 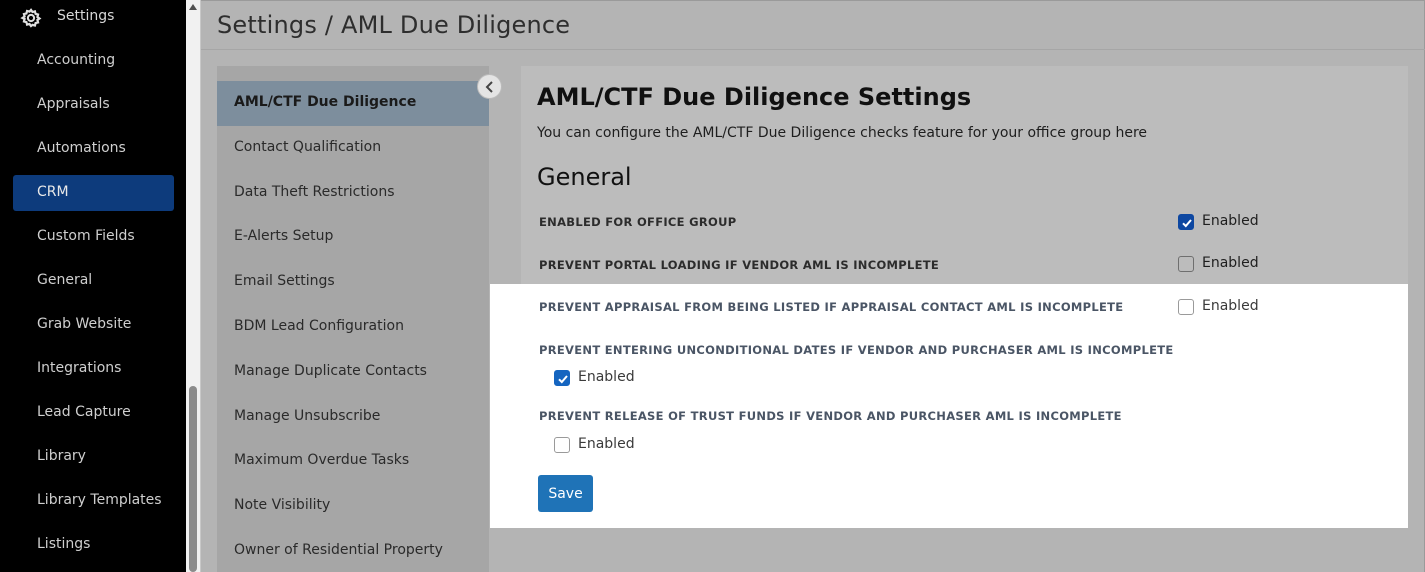 I want to click on nav-item-grab-website: Grab Website, so click(x=93, y=325).